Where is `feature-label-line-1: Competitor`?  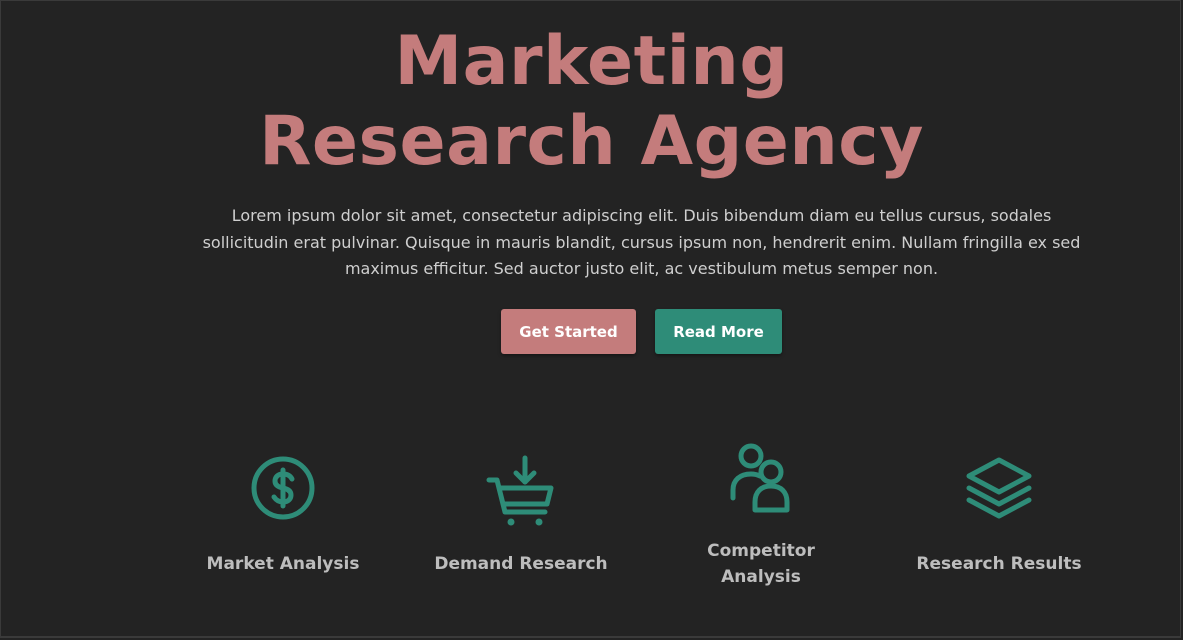 feature-label-line-1: Competitor is located at coordinates (761, 551).